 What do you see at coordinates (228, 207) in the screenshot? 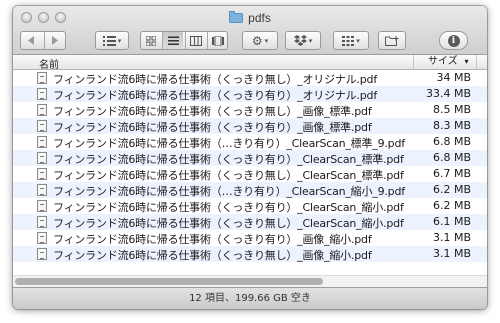
I see `file-name: フィンランド流6時に帰る仕事術（くっきり有り）_ClearScan_縮小.pdf` at bounding box center [228, 207].